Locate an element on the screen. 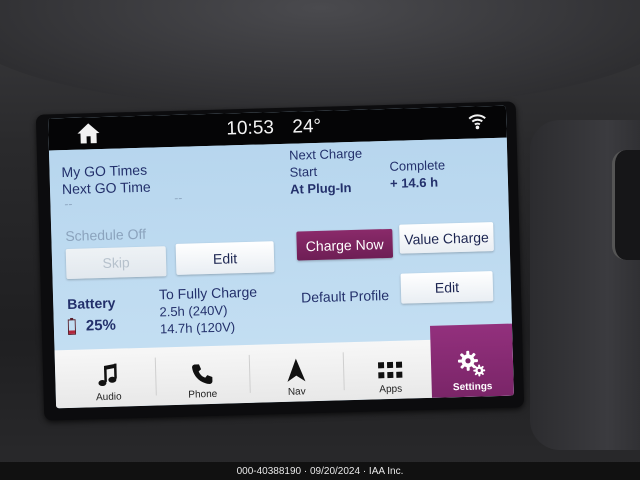 Image resolution: width=640 pixels, height=480 pixels. nav-apps-label: Apps is located at coordinates (391, 389).